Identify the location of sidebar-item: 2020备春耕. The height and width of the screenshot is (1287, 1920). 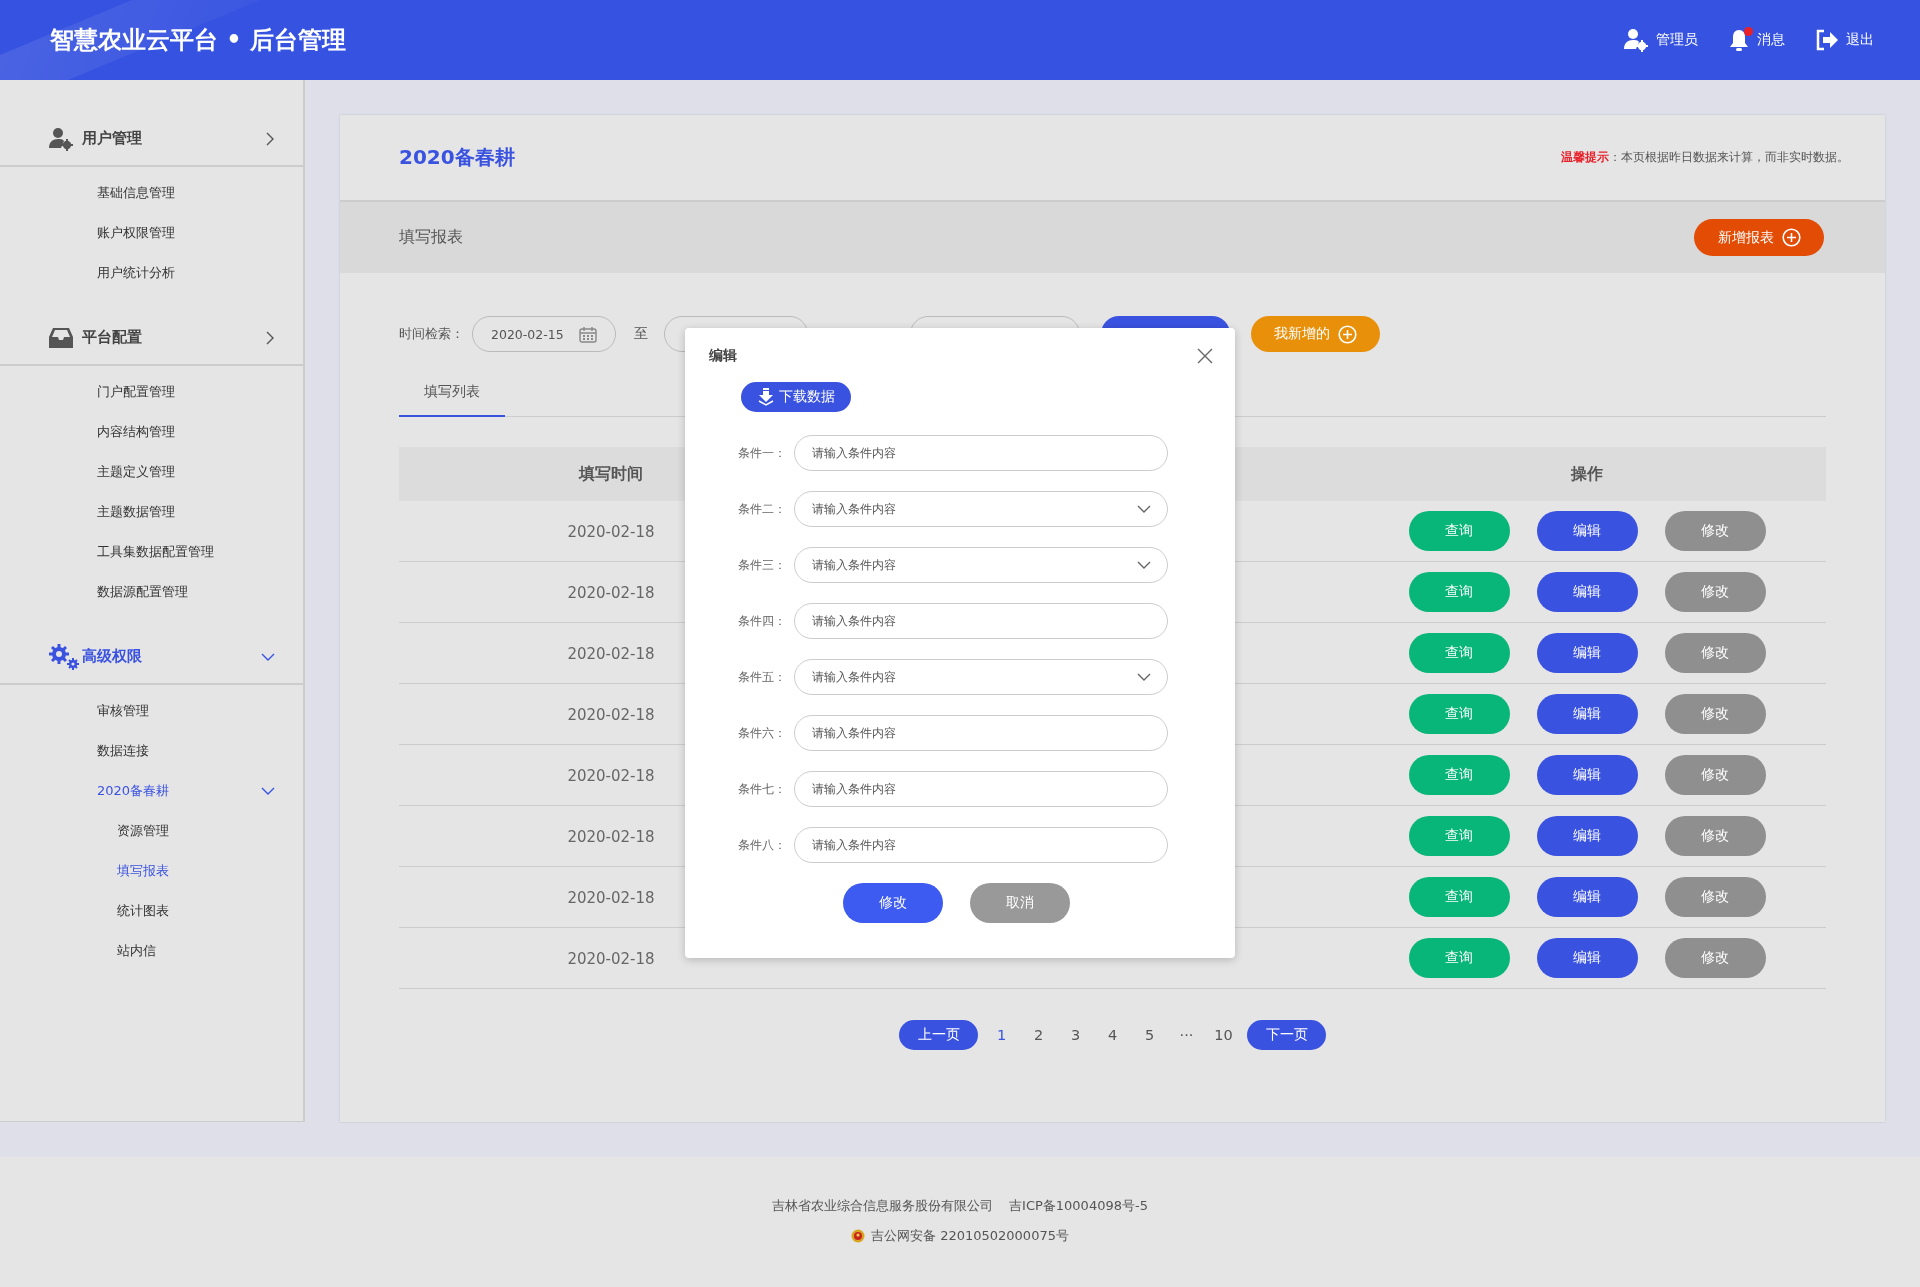
(130, 791).